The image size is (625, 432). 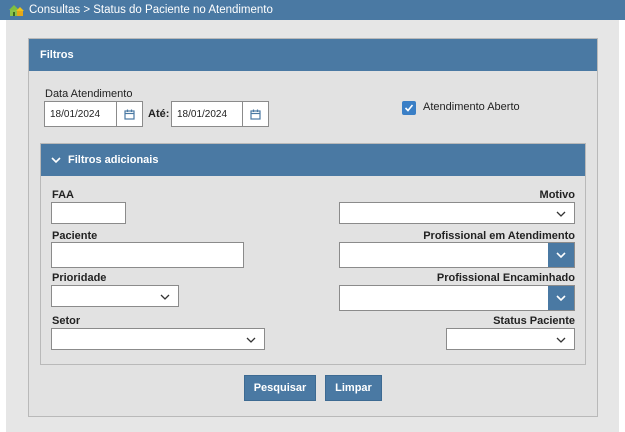 I want to click on additional-filters-title: Filtros adicionais, so click(x=113, y=160).